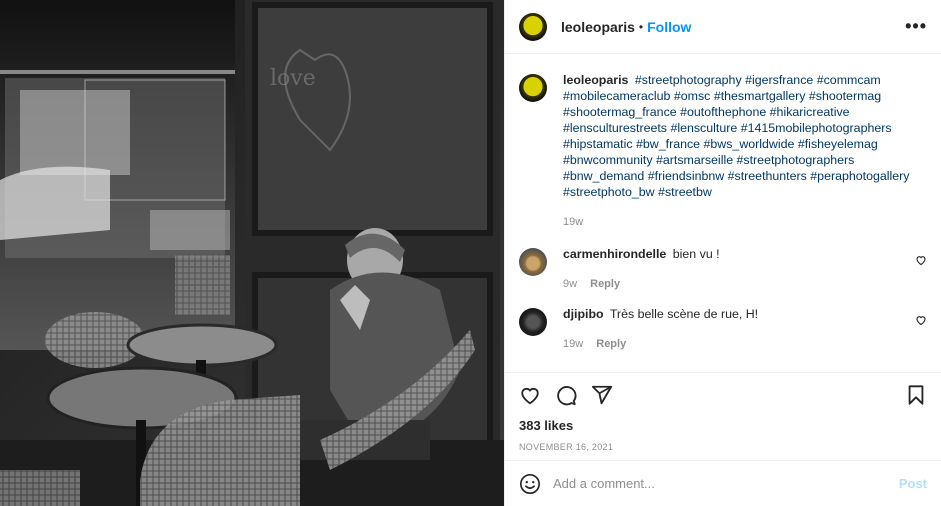  What do you see at coordinates (598, 27) in the screenshot?
I see `author-username: leoleoparis` at bounding box center [598, 27].